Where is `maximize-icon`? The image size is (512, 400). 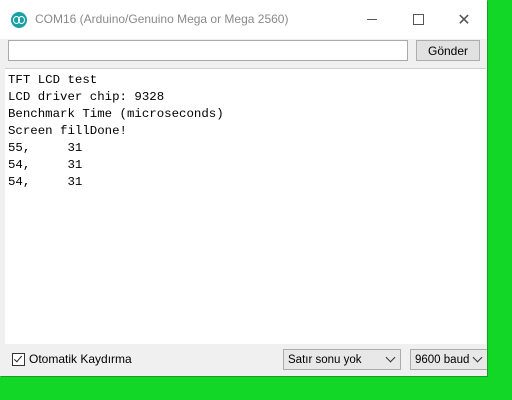 maximize-icon is located at coordinates (418, 19).